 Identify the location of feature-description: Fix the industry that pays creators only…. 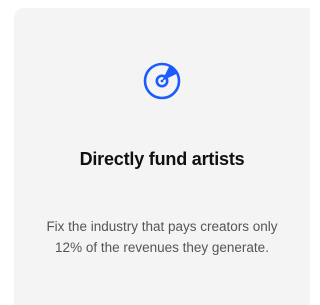
(162, 237).